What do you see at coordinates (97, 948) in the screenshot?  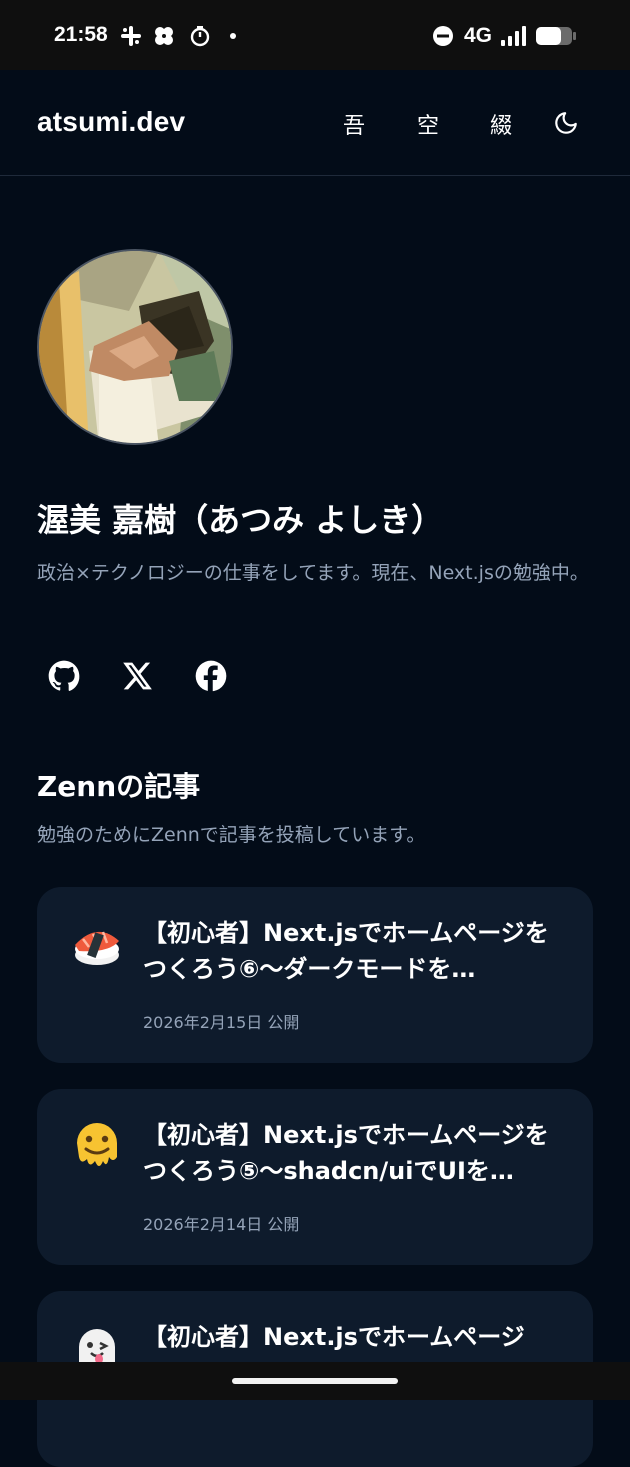 I see `sushi-emoji` at bounding box center [97, 948].